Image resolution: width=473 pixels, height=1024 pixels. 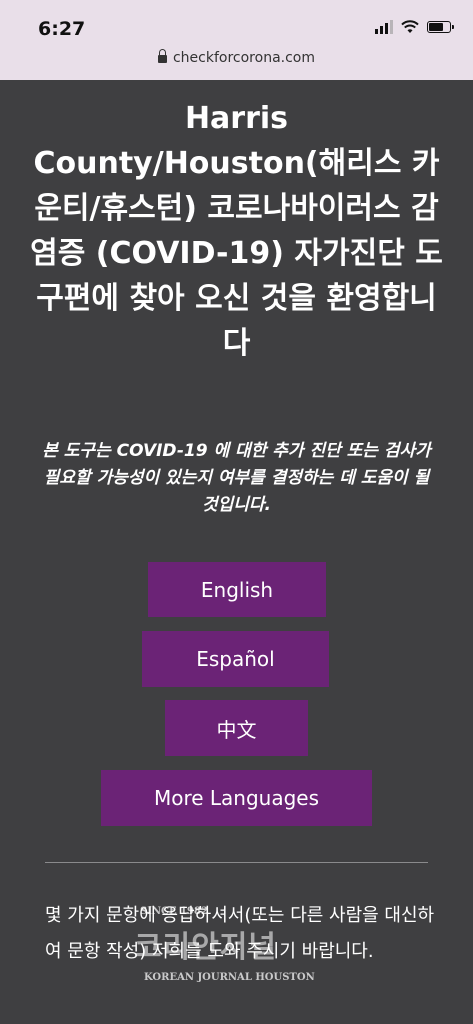 What do you see at coordinates (236, 798) in the screenshot?
I see `more-languages-button: More Languages` at bounding box center [236, 798].